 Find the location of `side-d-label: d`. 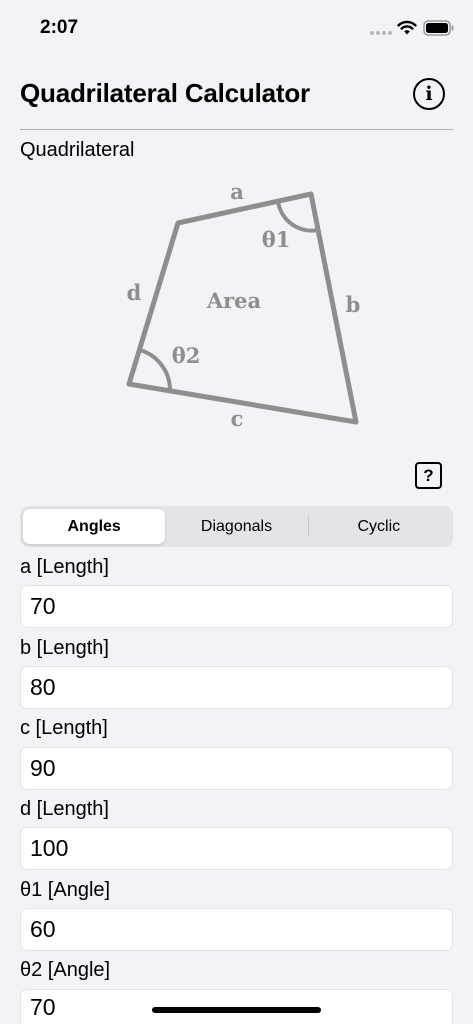

side-d-label: d is located at coordinates (134, 292).